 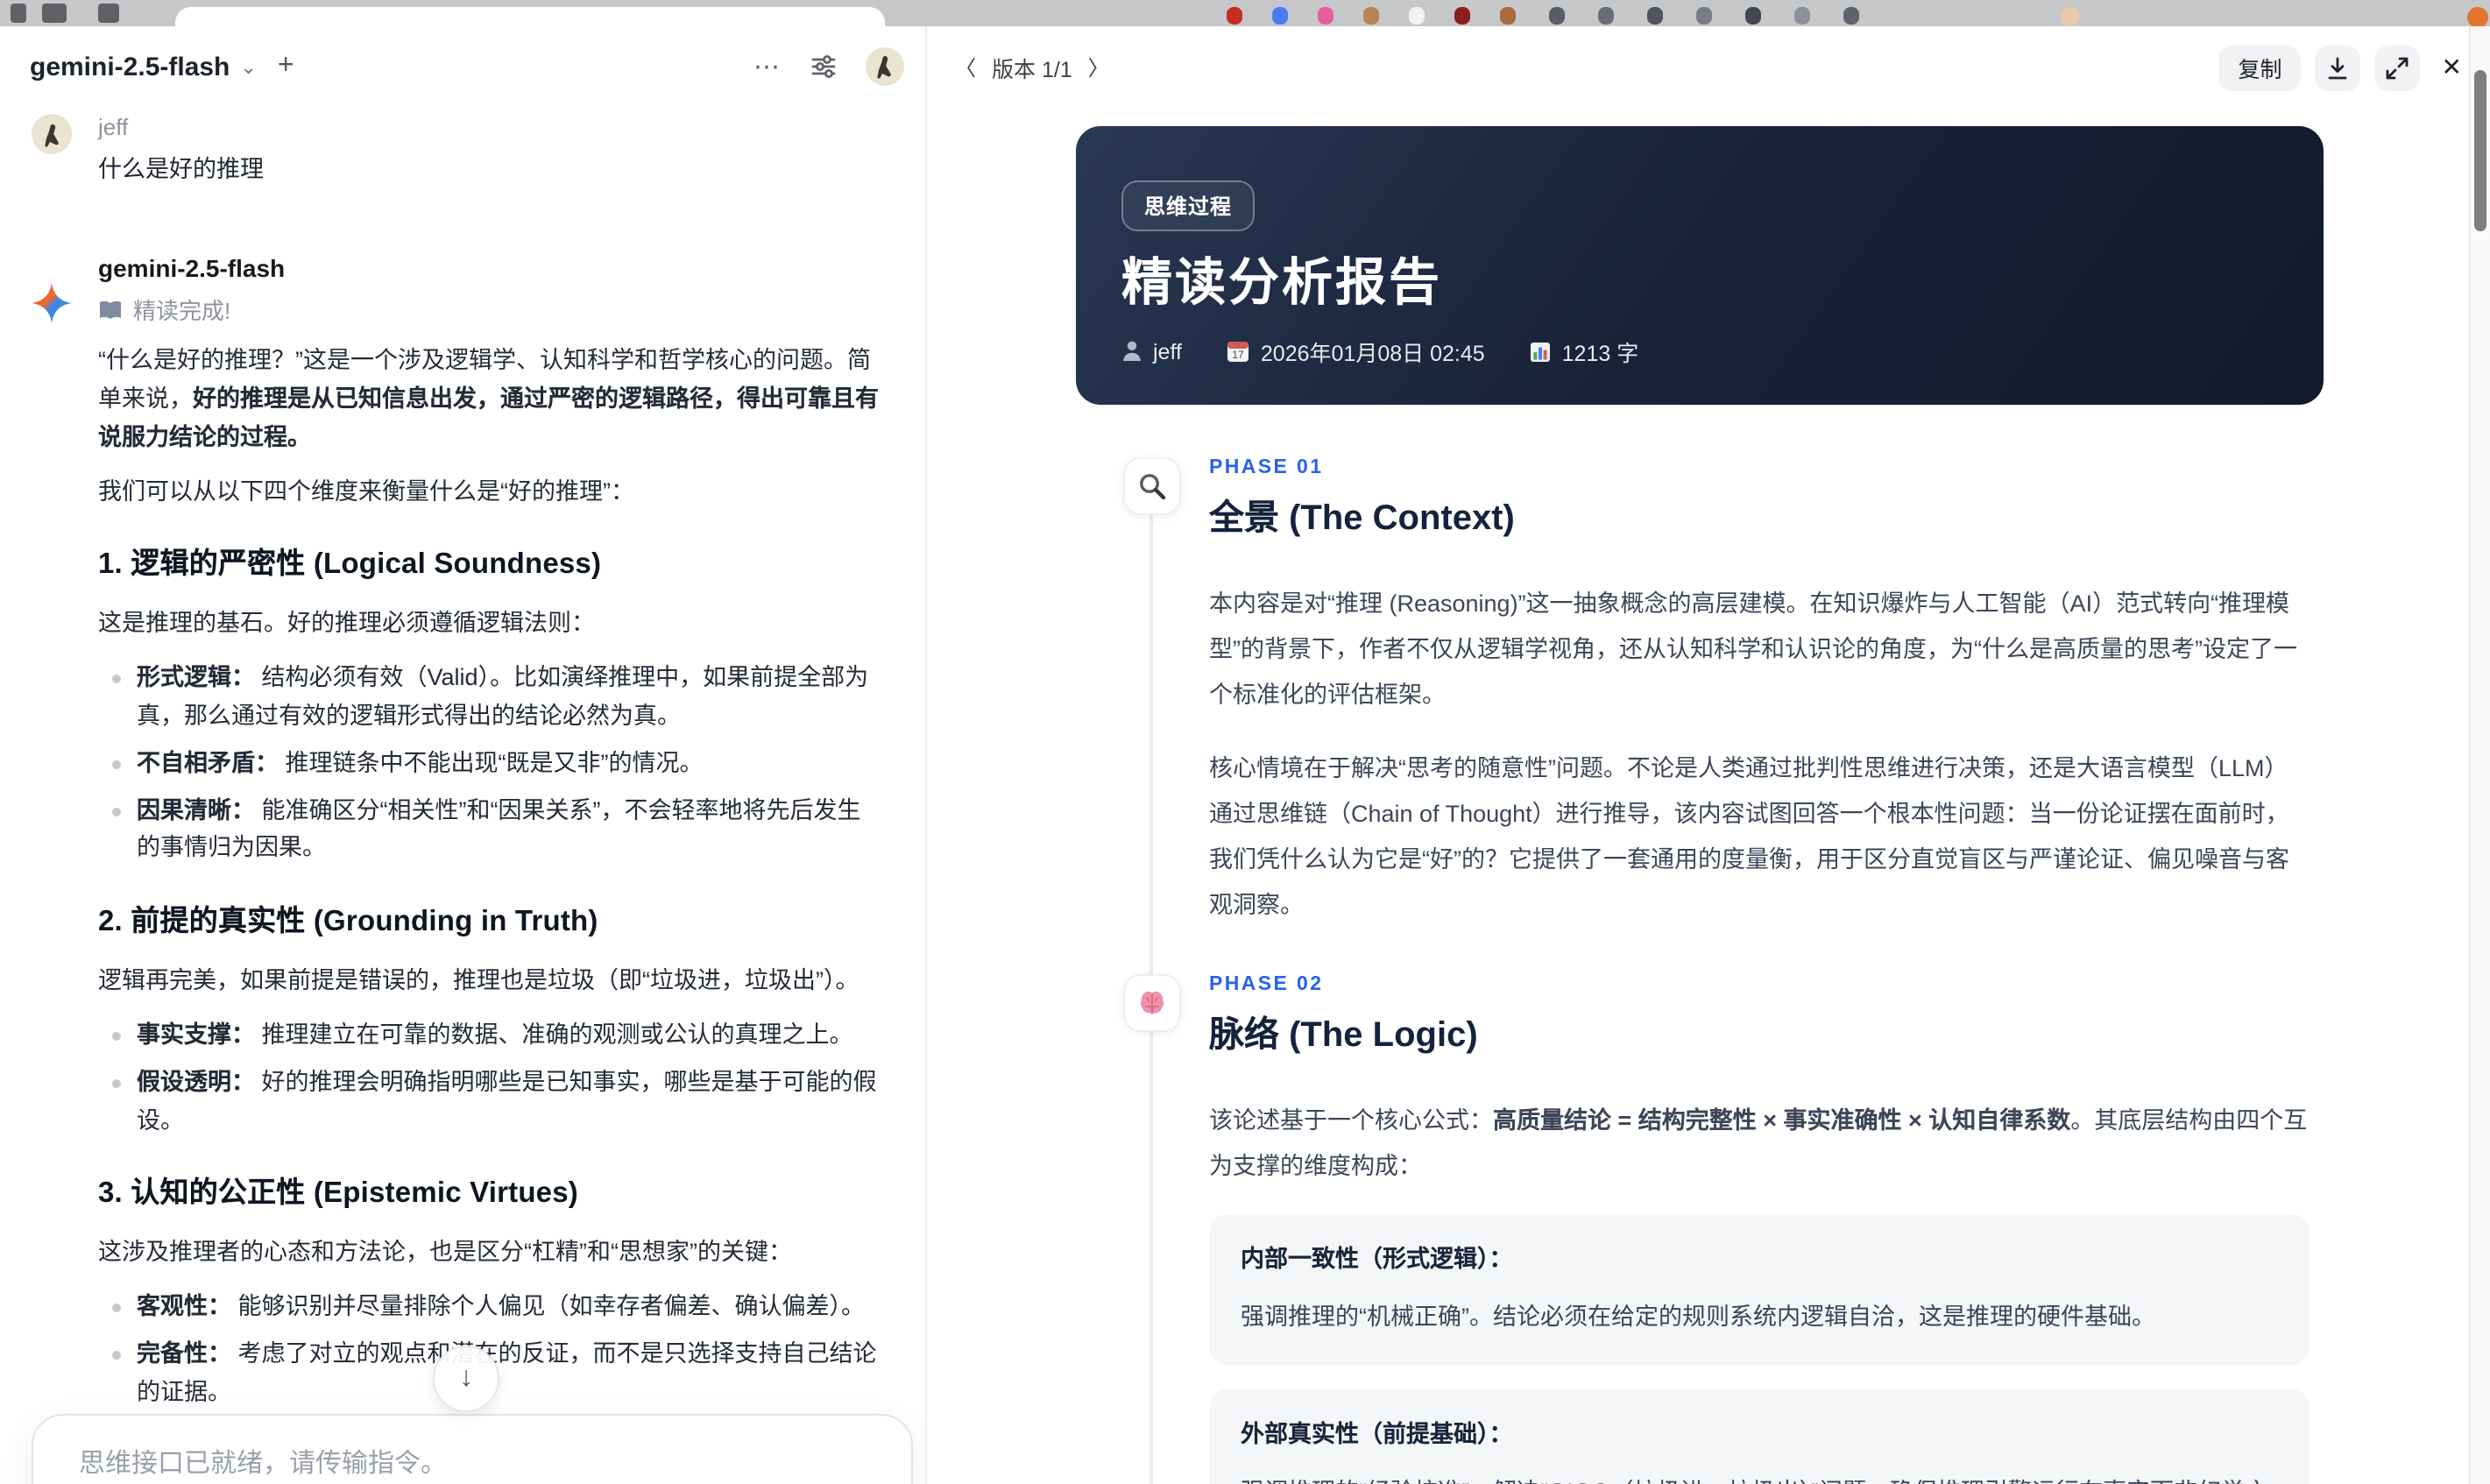 I want to click on composer-placeholder: 思维接口已就绪，请传输指令。, so click(x=264, y=1464).